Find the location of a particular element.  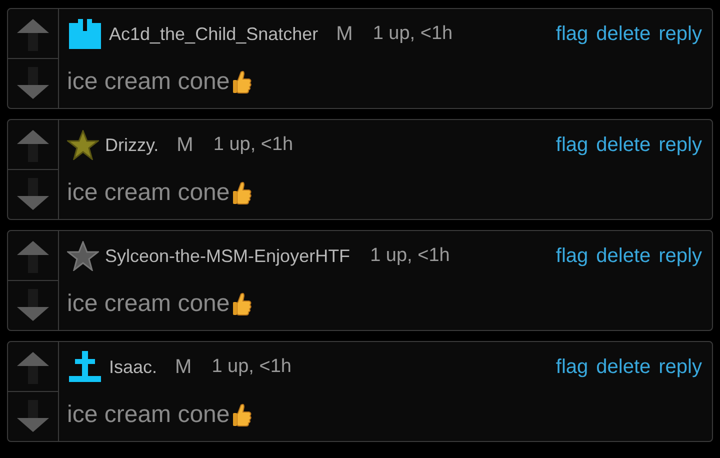

pixel-avatar-icon is located at coordinates (85, 34).